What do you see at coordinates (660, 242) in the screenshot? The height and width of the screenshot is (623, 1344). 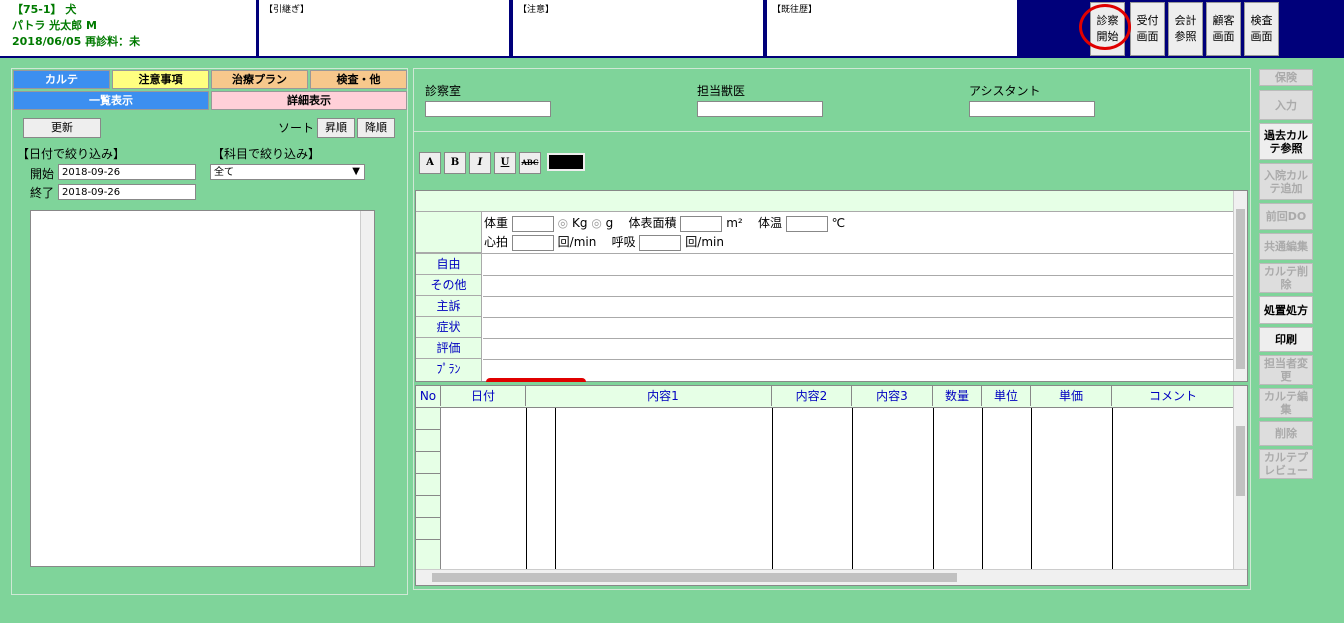 I see `resp-input` at bounding box center [660, 242].